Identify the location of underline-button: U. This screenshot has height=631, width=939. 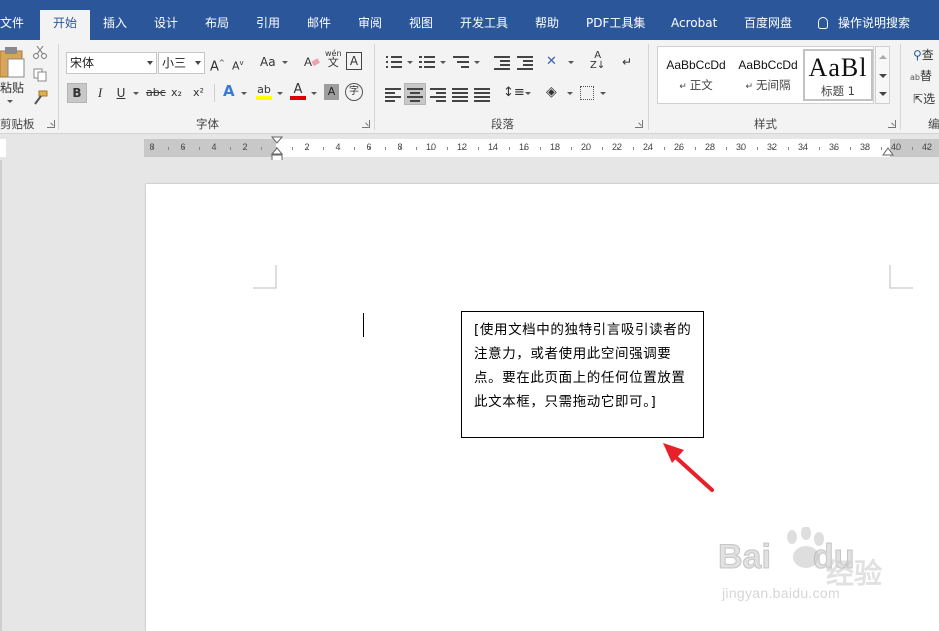
(121, 93).